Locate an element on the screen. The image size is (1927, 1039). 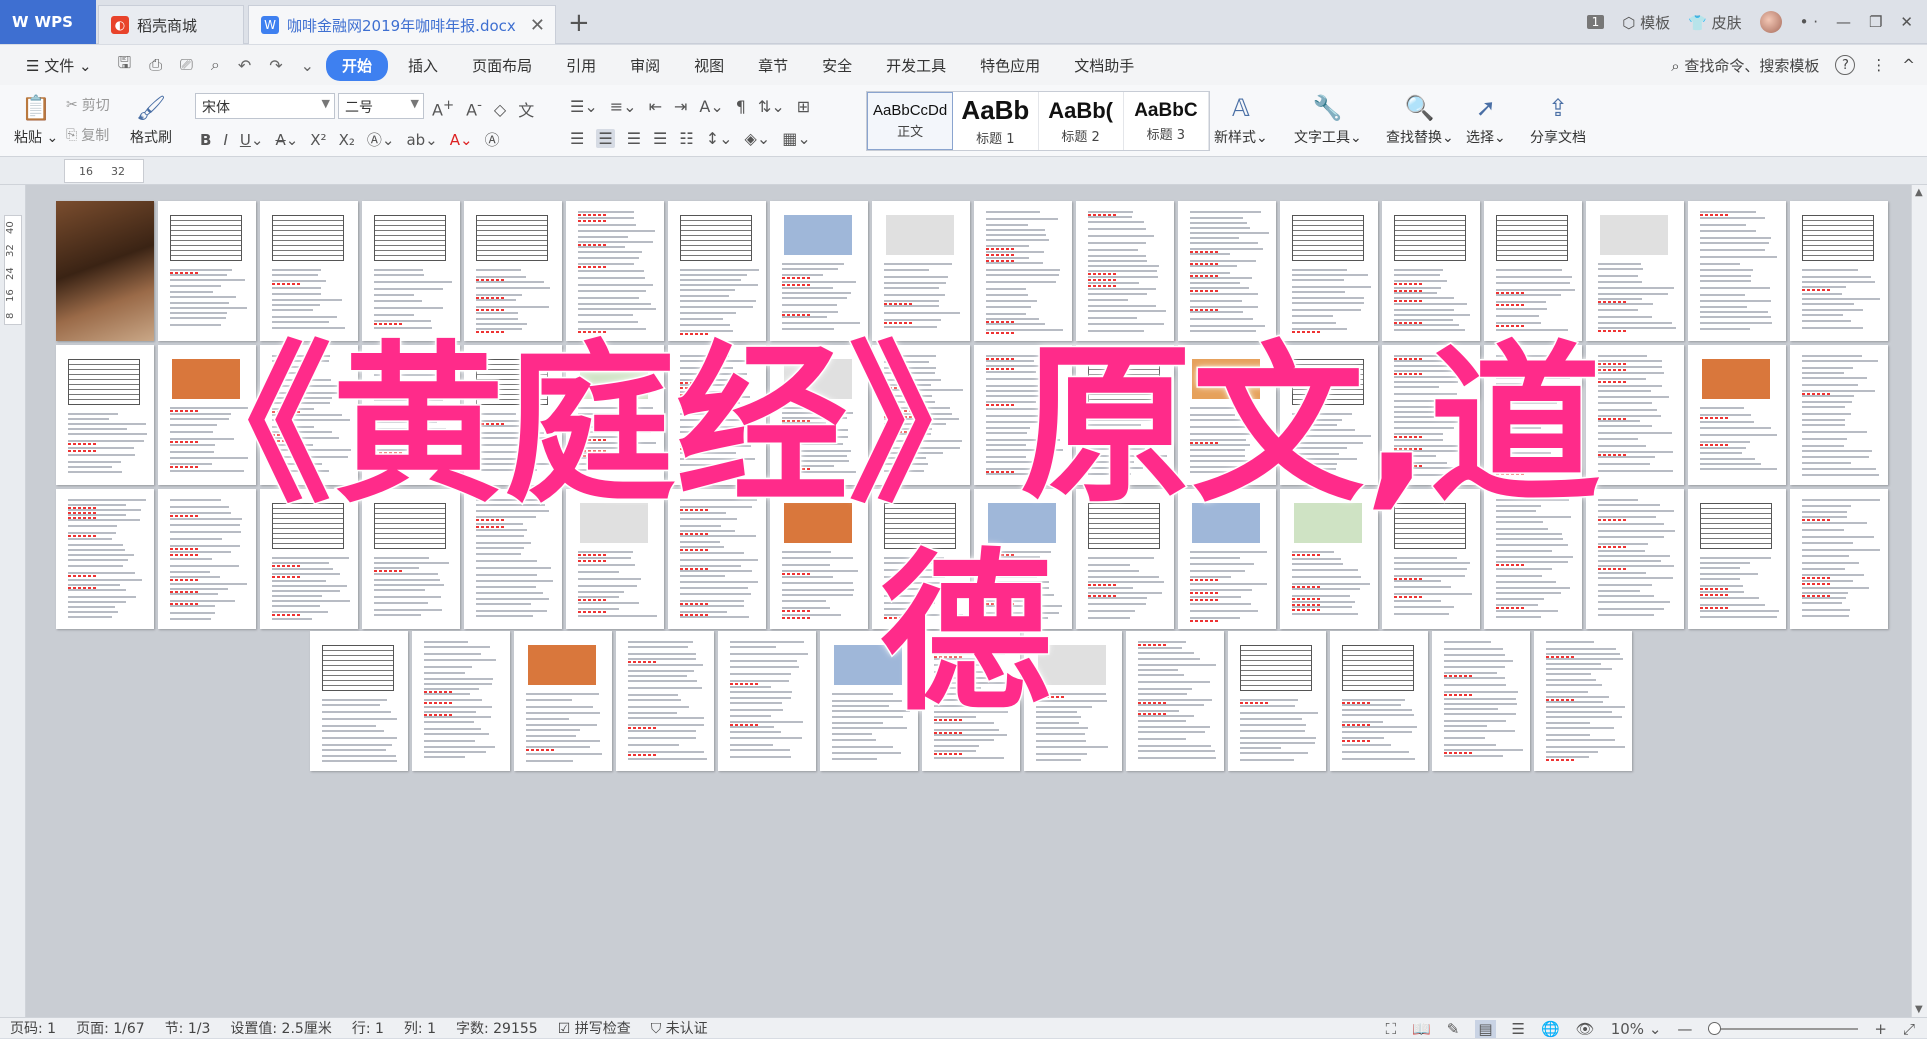
document-tab: W 咖啡金融网2019年咖啡年报.docx ✕ is located at coordinates (402, 24).